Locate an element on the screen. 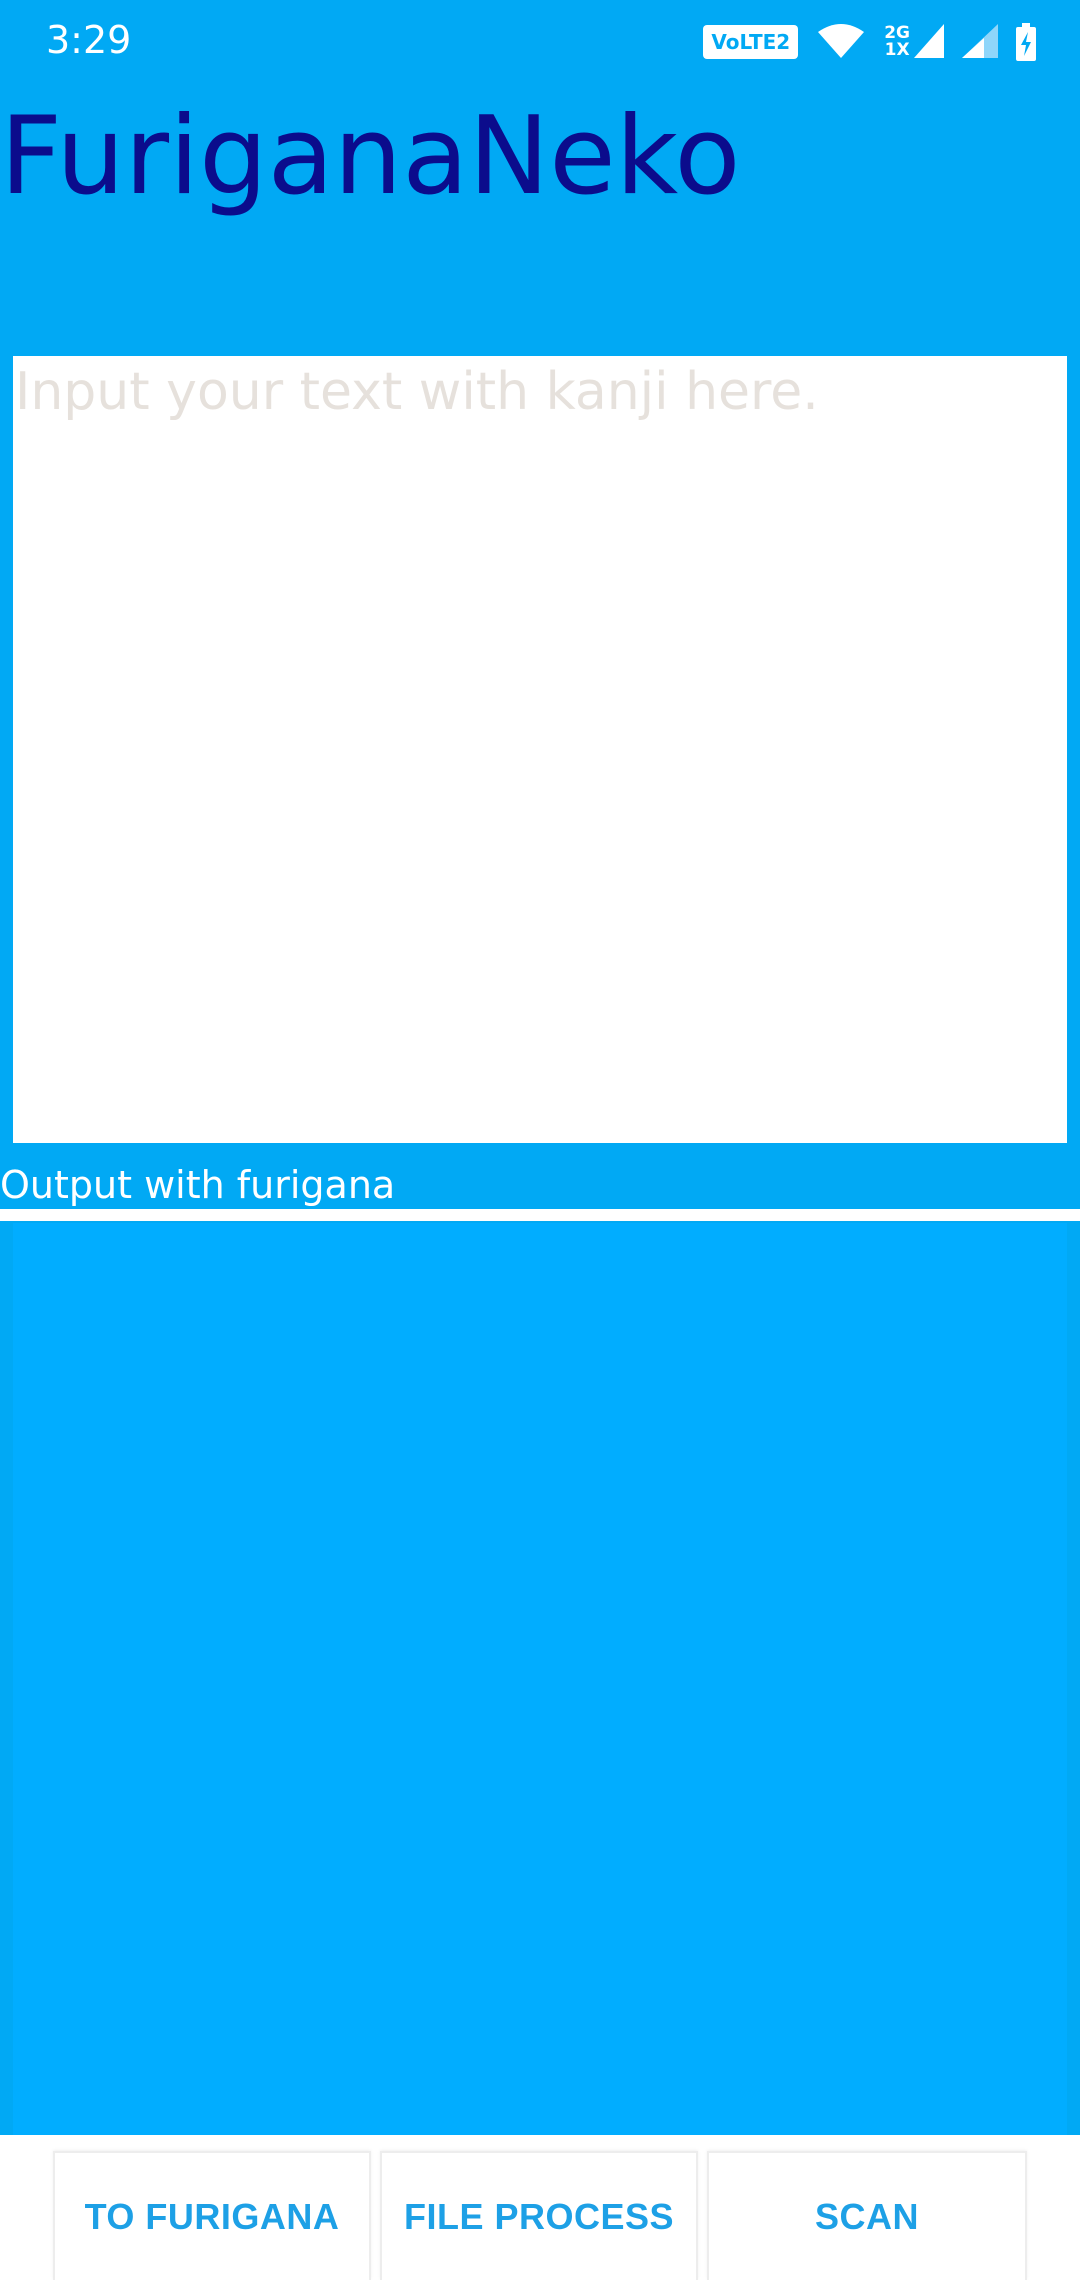  network-type-indicator: 2G 1X is located at coordinates (897, 42).